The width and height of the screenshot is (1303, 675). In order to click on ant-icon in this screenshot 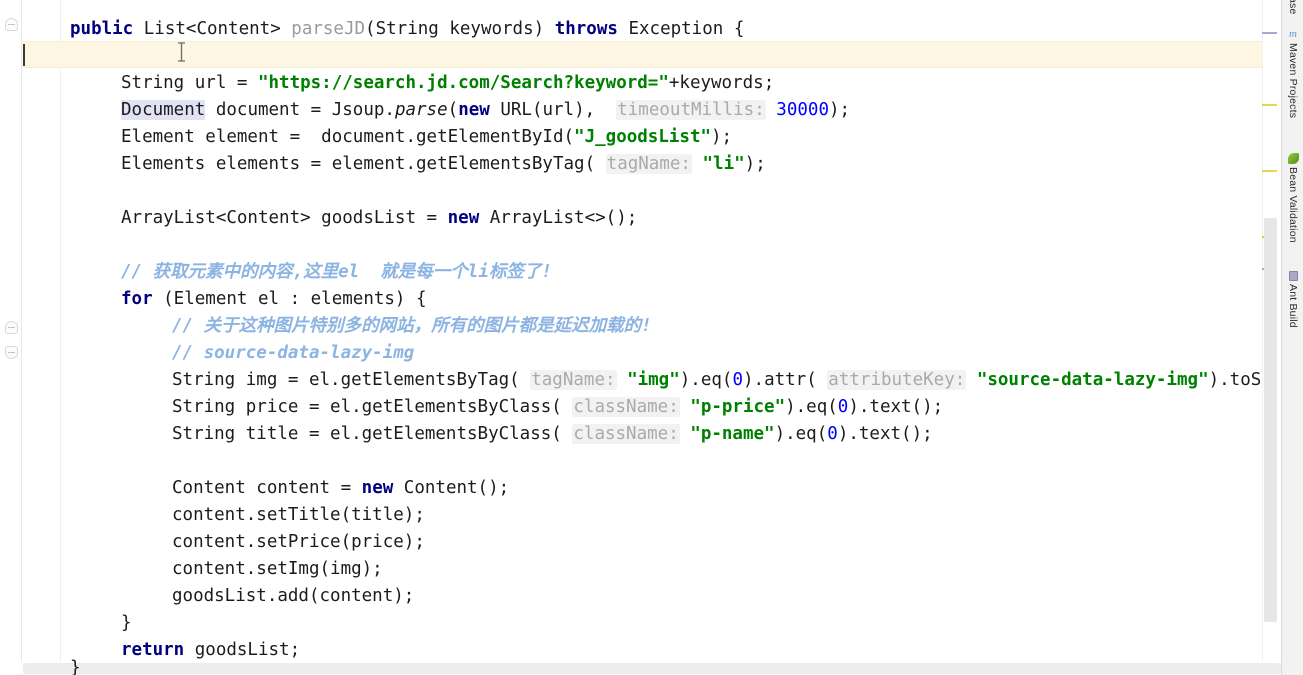, I will do `click(1293, 276)`.